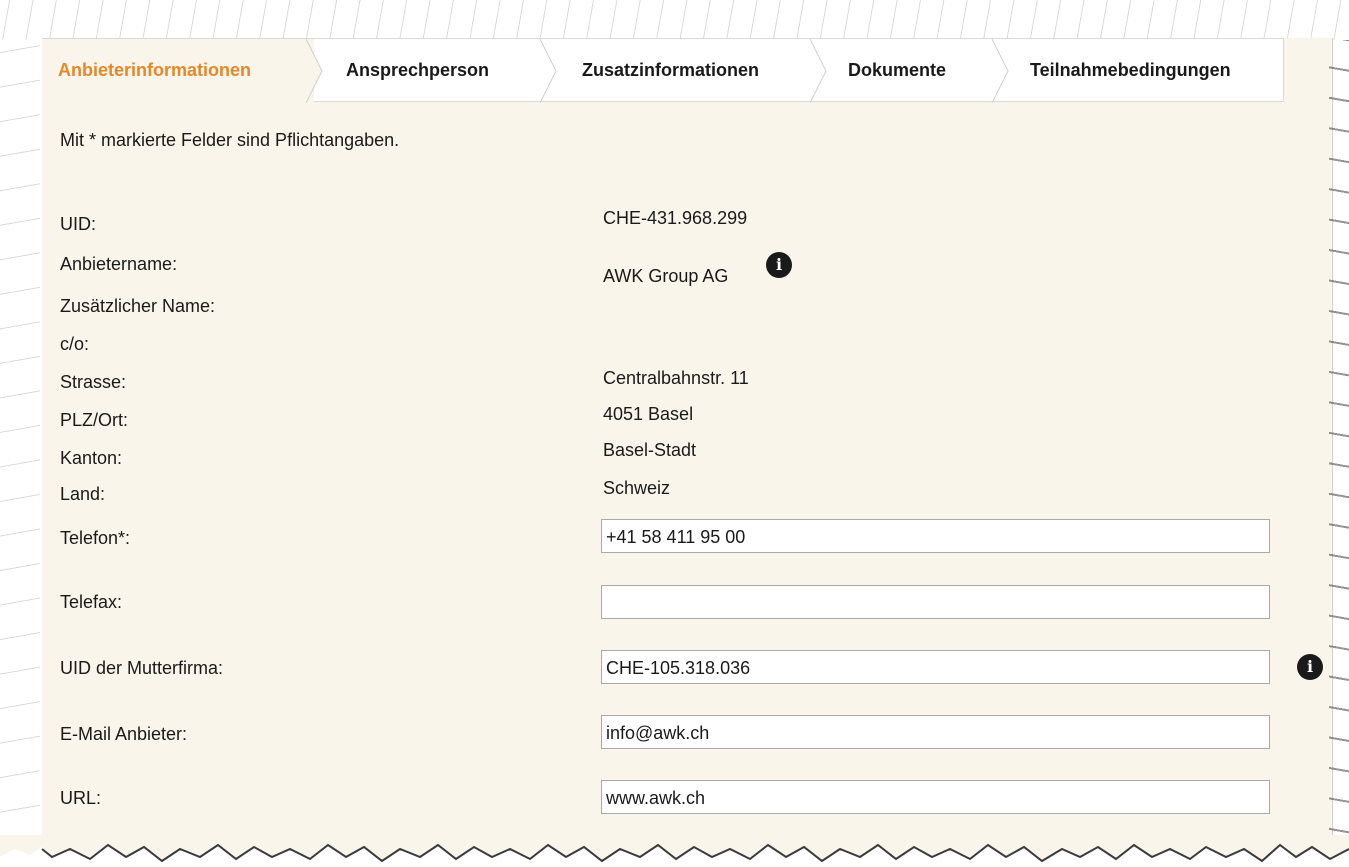  Describe the element at coordinates (91, 458) in the screenshot. I see `label-kanton: Kanton:` at that location.